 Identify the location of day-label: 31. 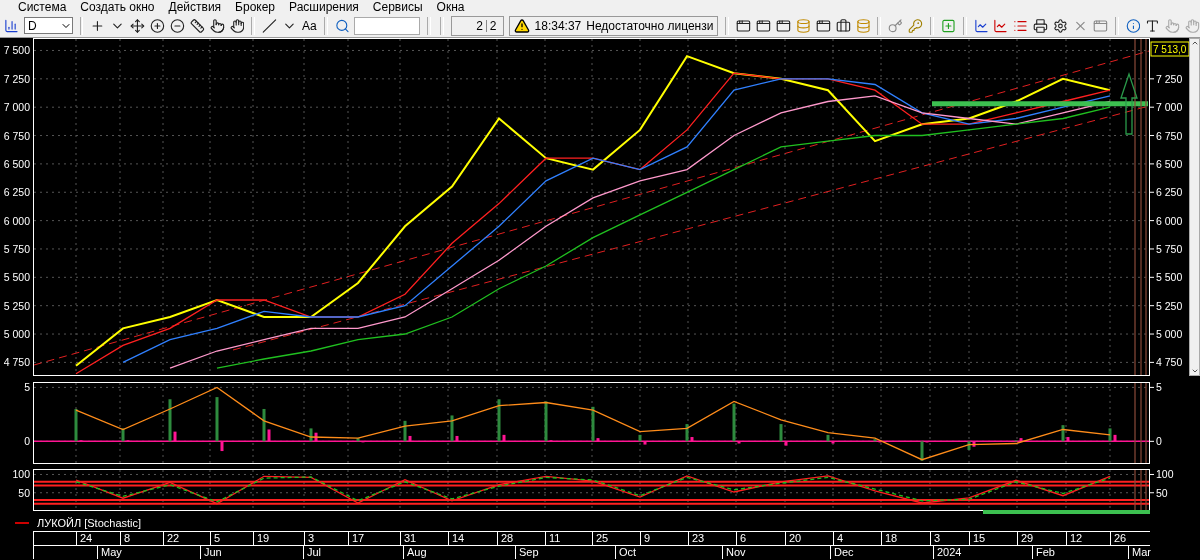
(424, 538).